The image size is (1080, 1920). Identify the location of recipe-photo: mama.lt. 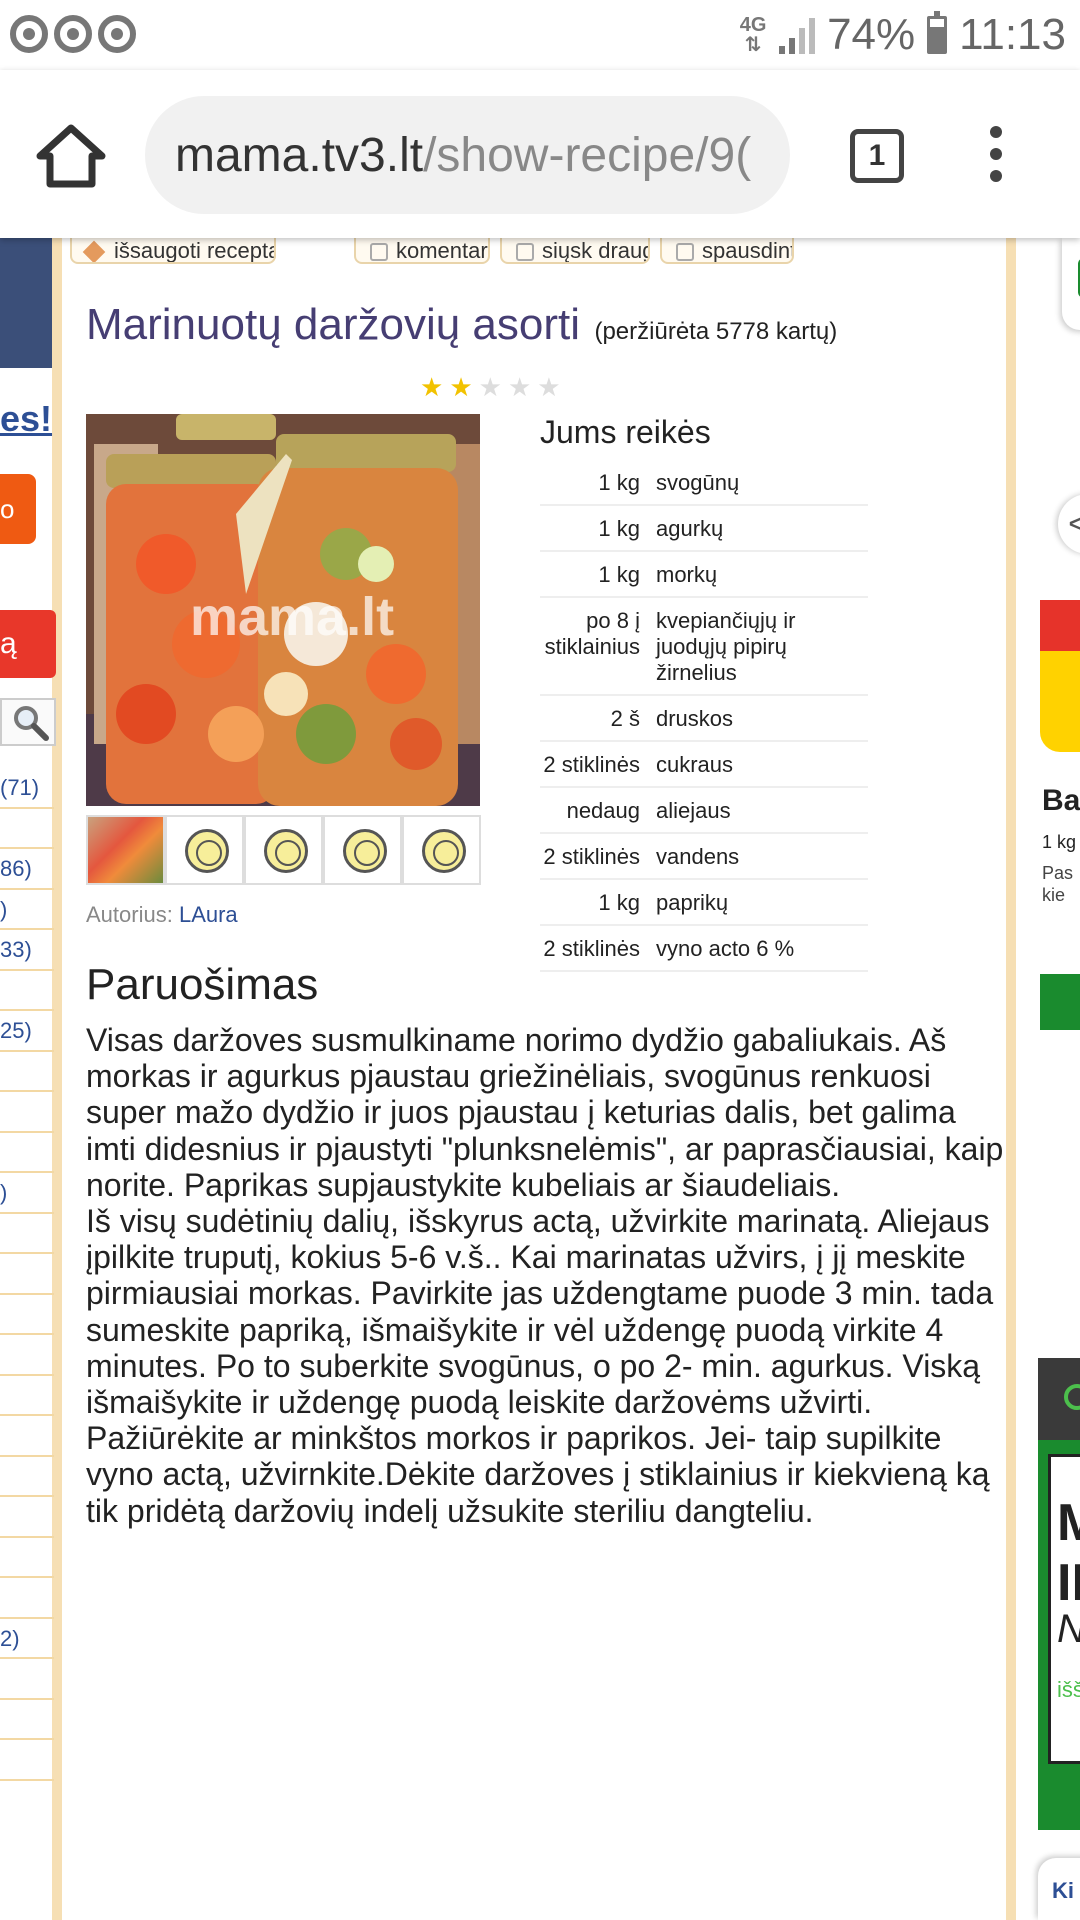
(283, 610).